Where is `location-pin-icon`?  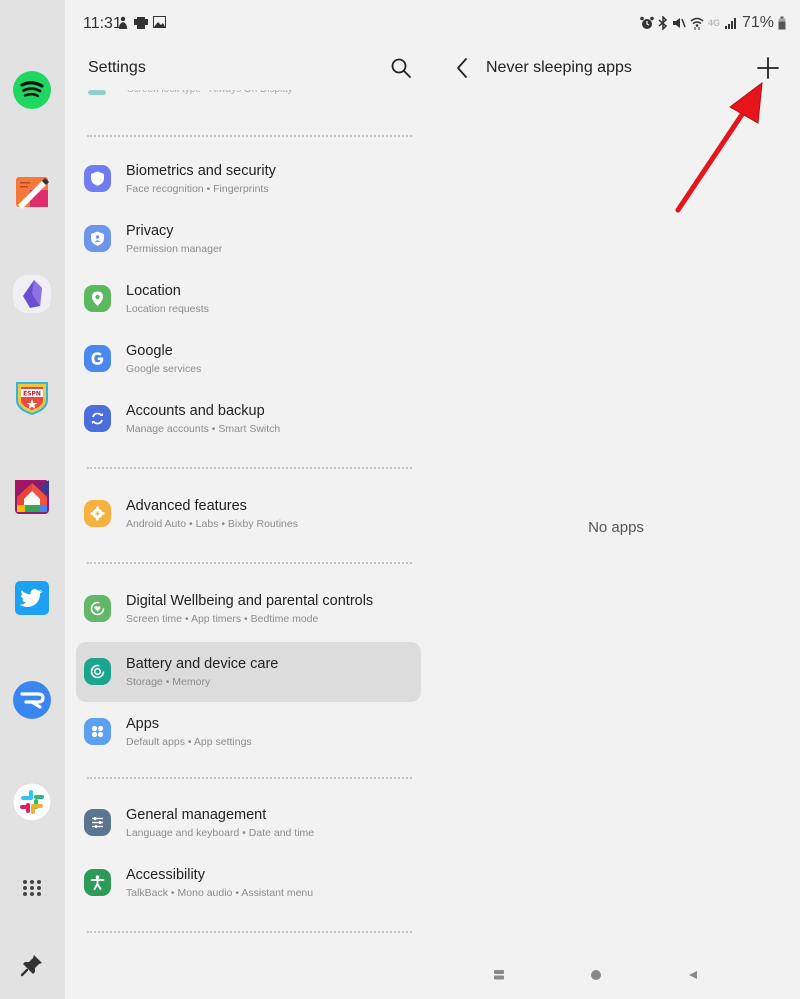
location-pin-icon is located at coordinates (97, 298).